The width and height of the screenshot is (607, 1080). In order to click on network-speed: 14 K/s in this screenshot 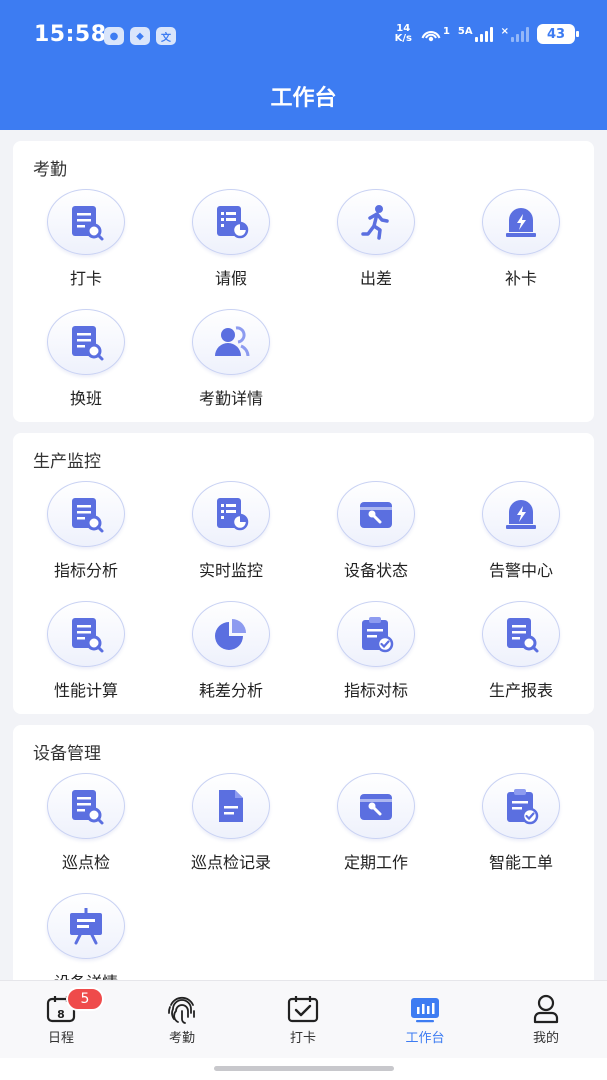, I will do `click(403, 34)`.